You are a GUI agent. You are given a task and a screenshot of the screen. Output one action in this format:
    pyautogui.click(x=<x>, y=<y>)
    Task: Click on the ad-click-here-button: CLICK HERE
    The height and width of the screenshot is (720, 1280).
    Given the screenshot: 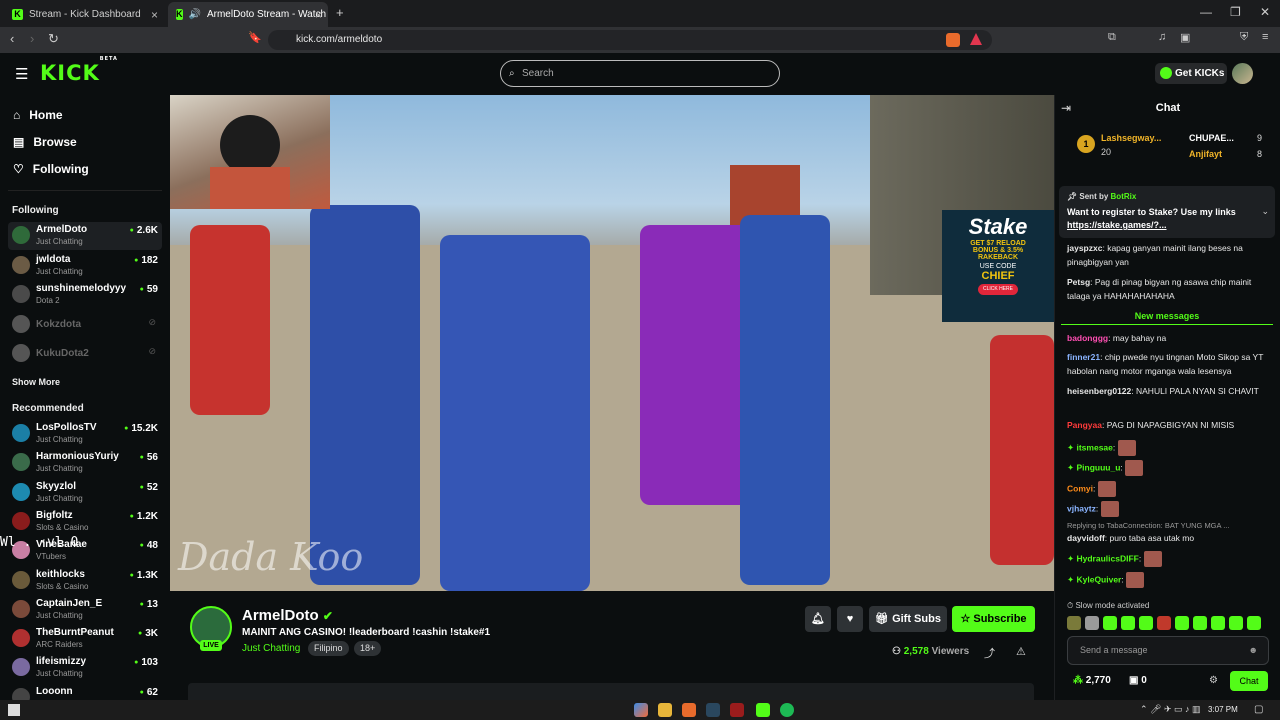 What is the action you would take?
    pyautogui.click(x=998, y=289)
    